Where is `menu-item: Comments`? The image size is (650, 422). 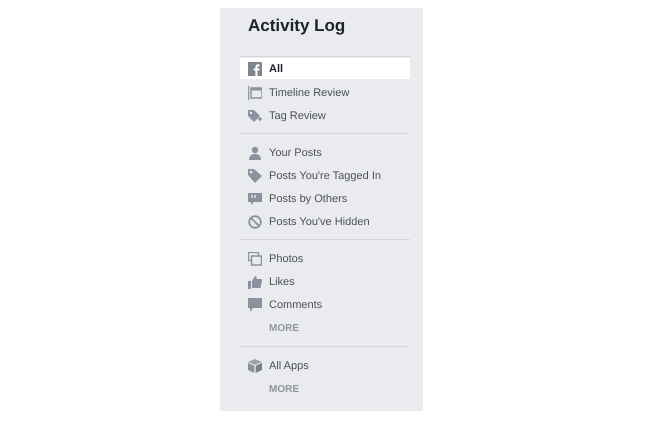
menu-item: Comments is located at coordinates (325, 304).